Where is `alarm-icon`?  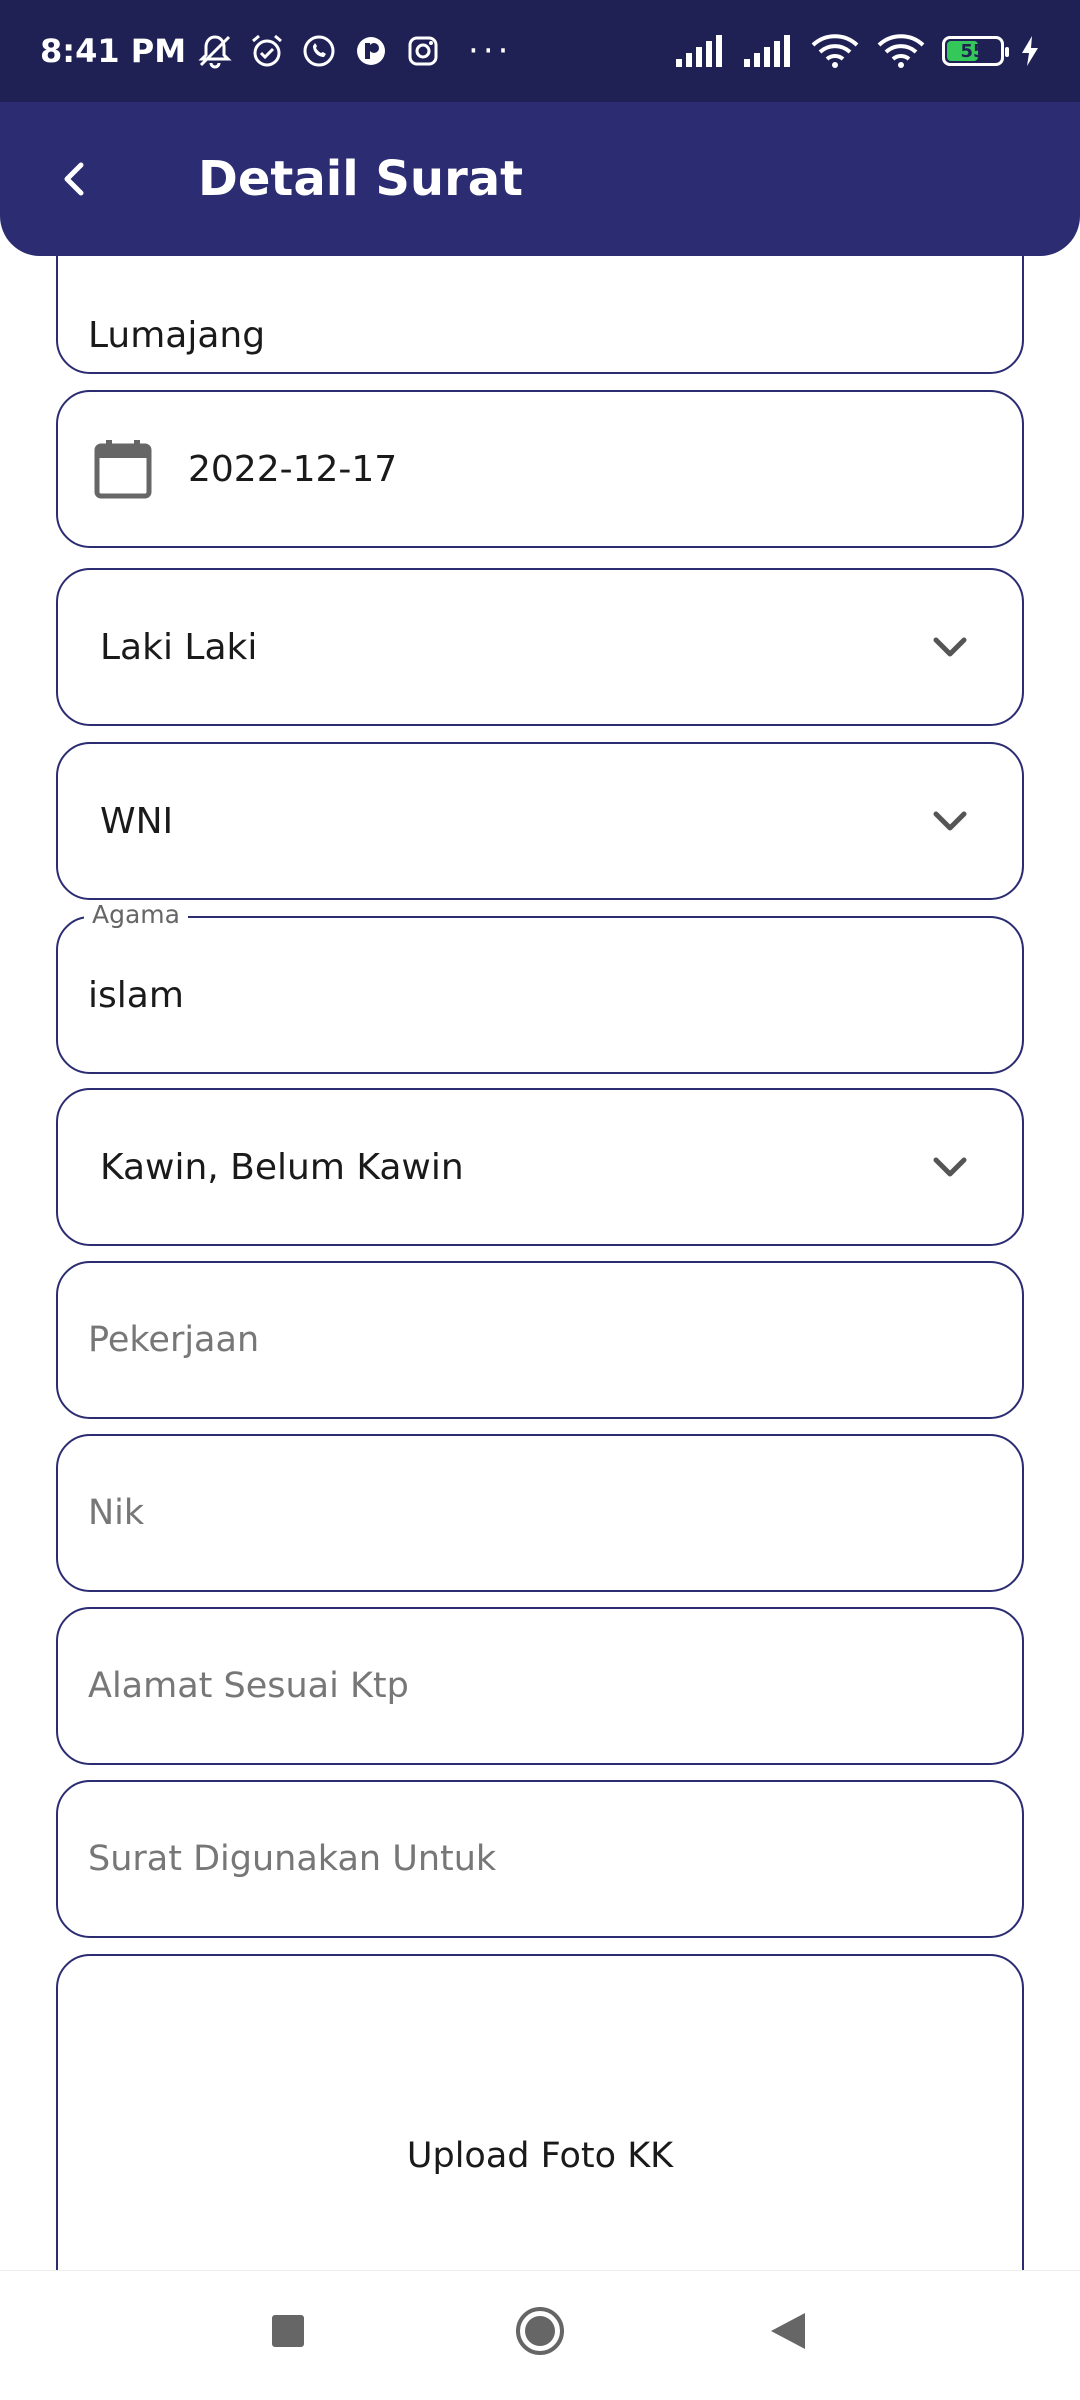
alarm-icon is located at coordinates (267, 51).